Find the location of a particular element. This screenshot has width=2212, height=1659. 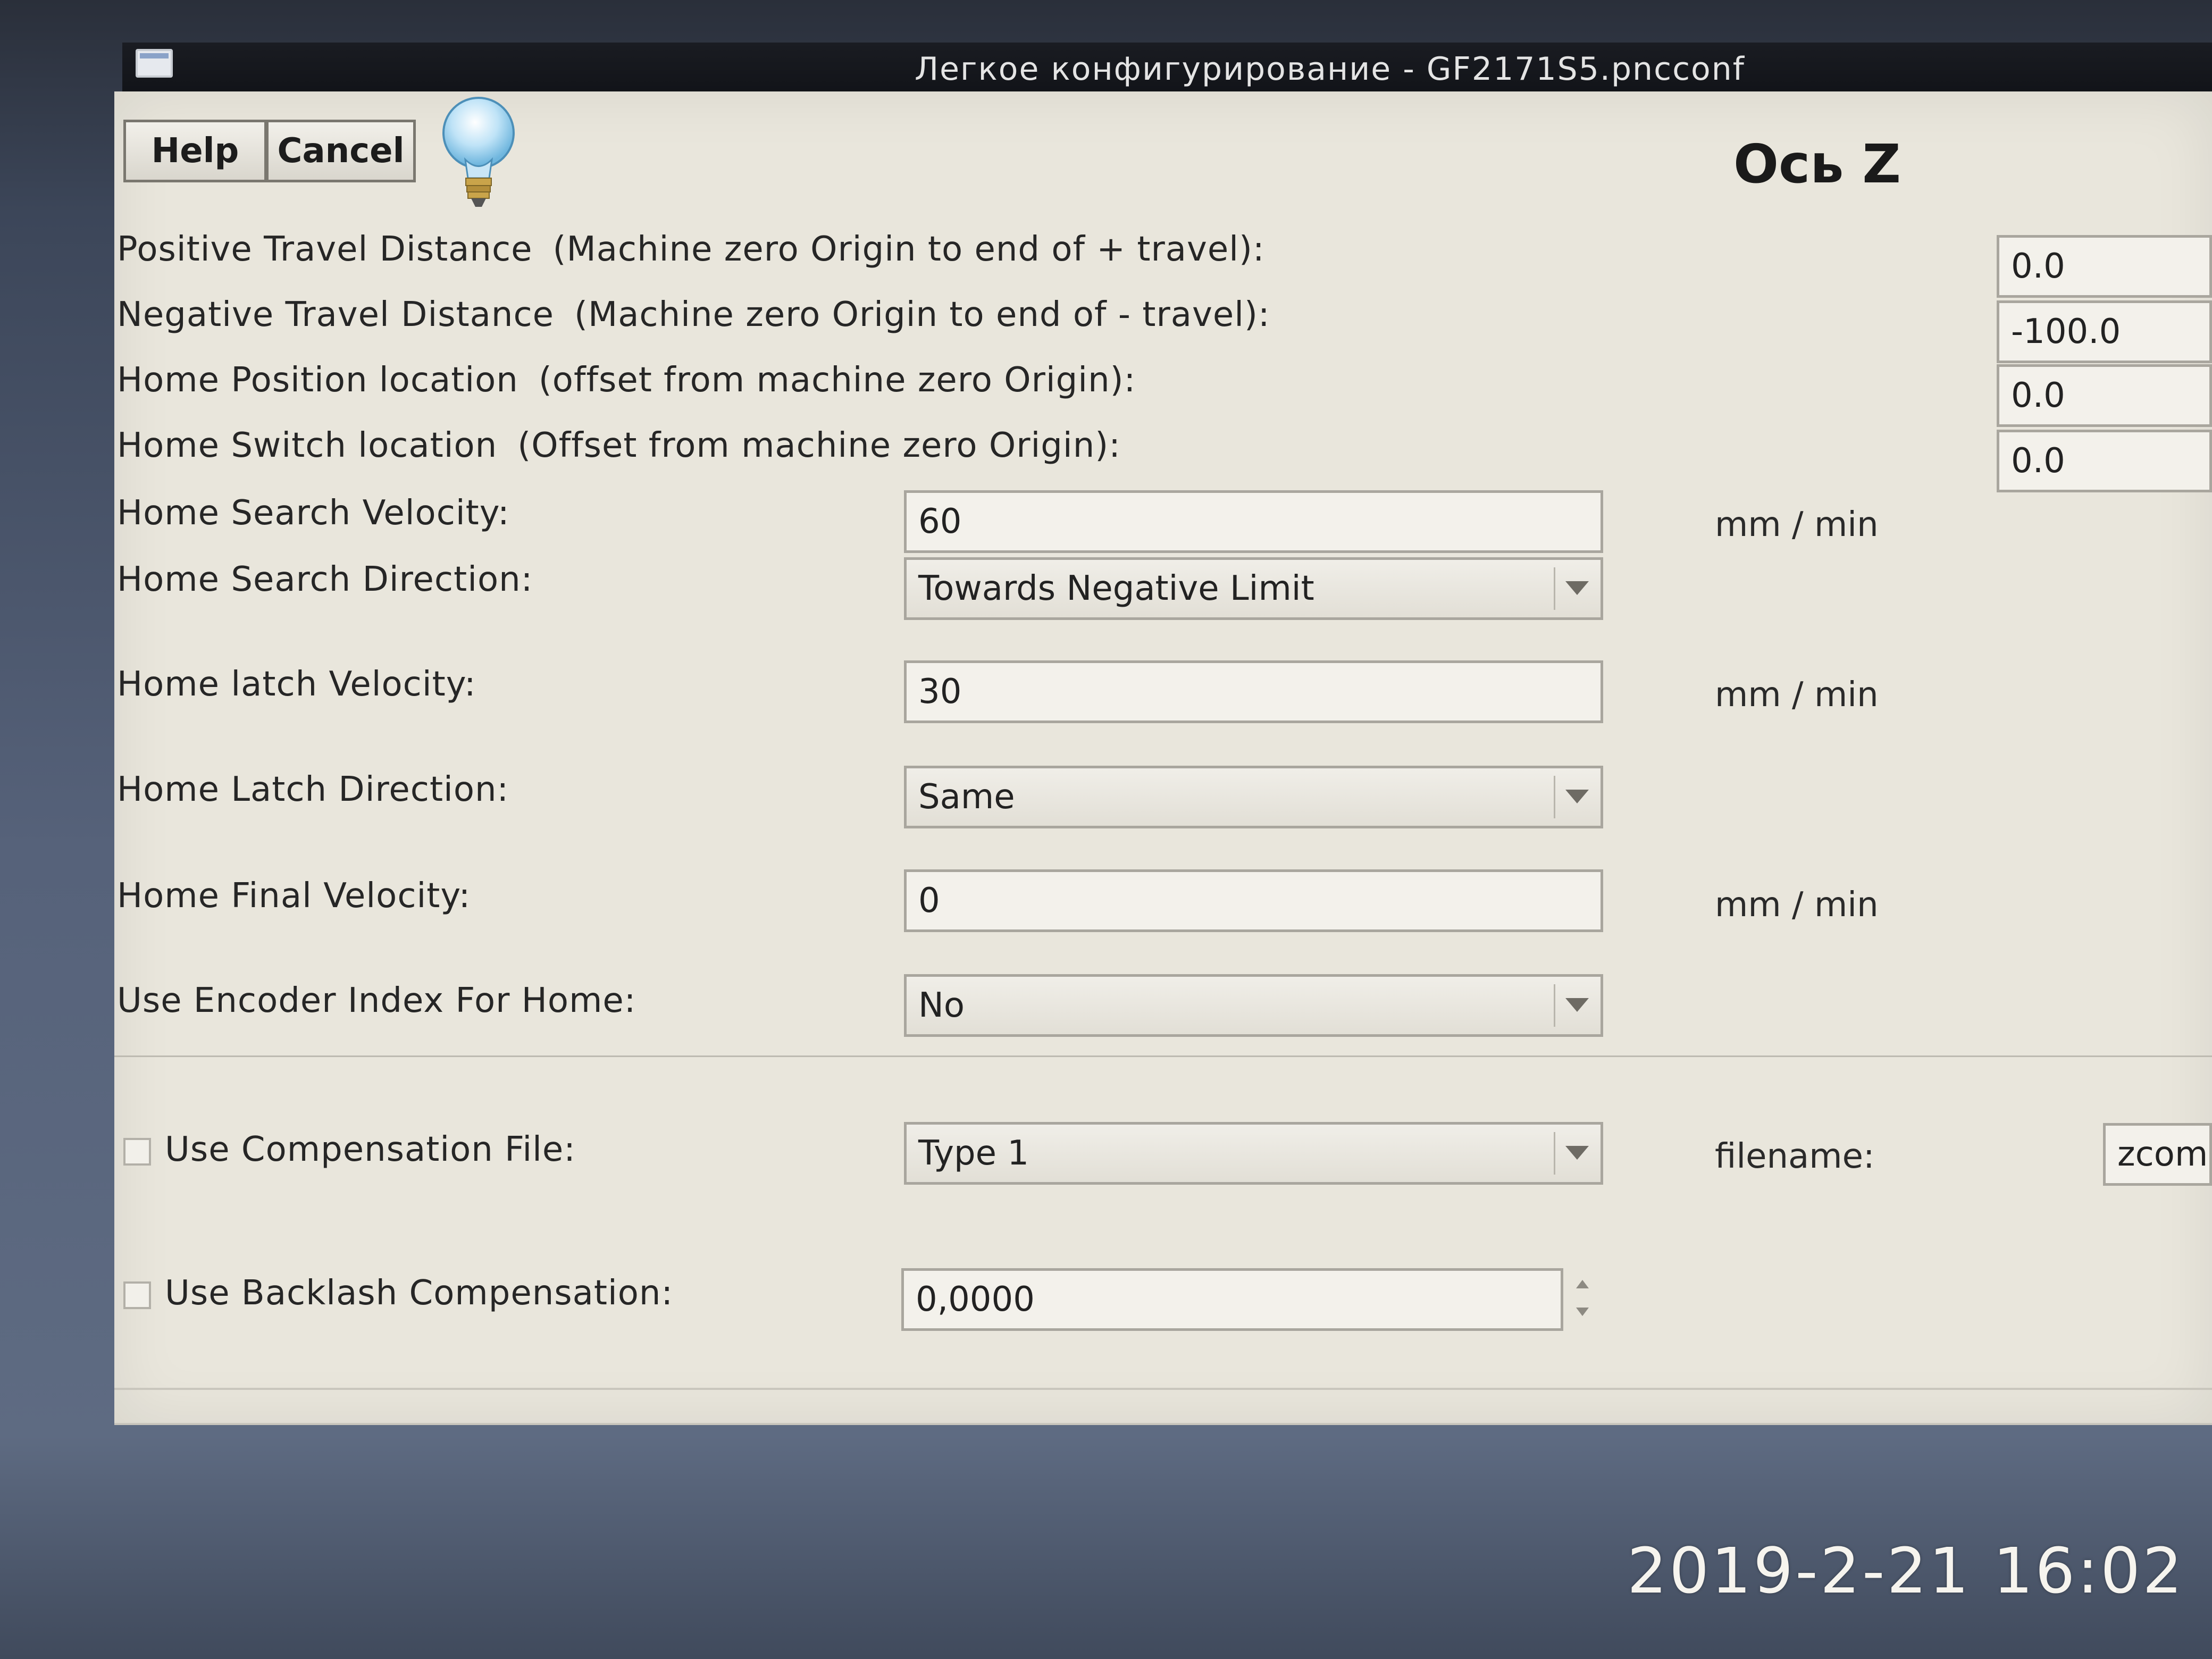

window-menu-icon is located at coordinates (154, 63).